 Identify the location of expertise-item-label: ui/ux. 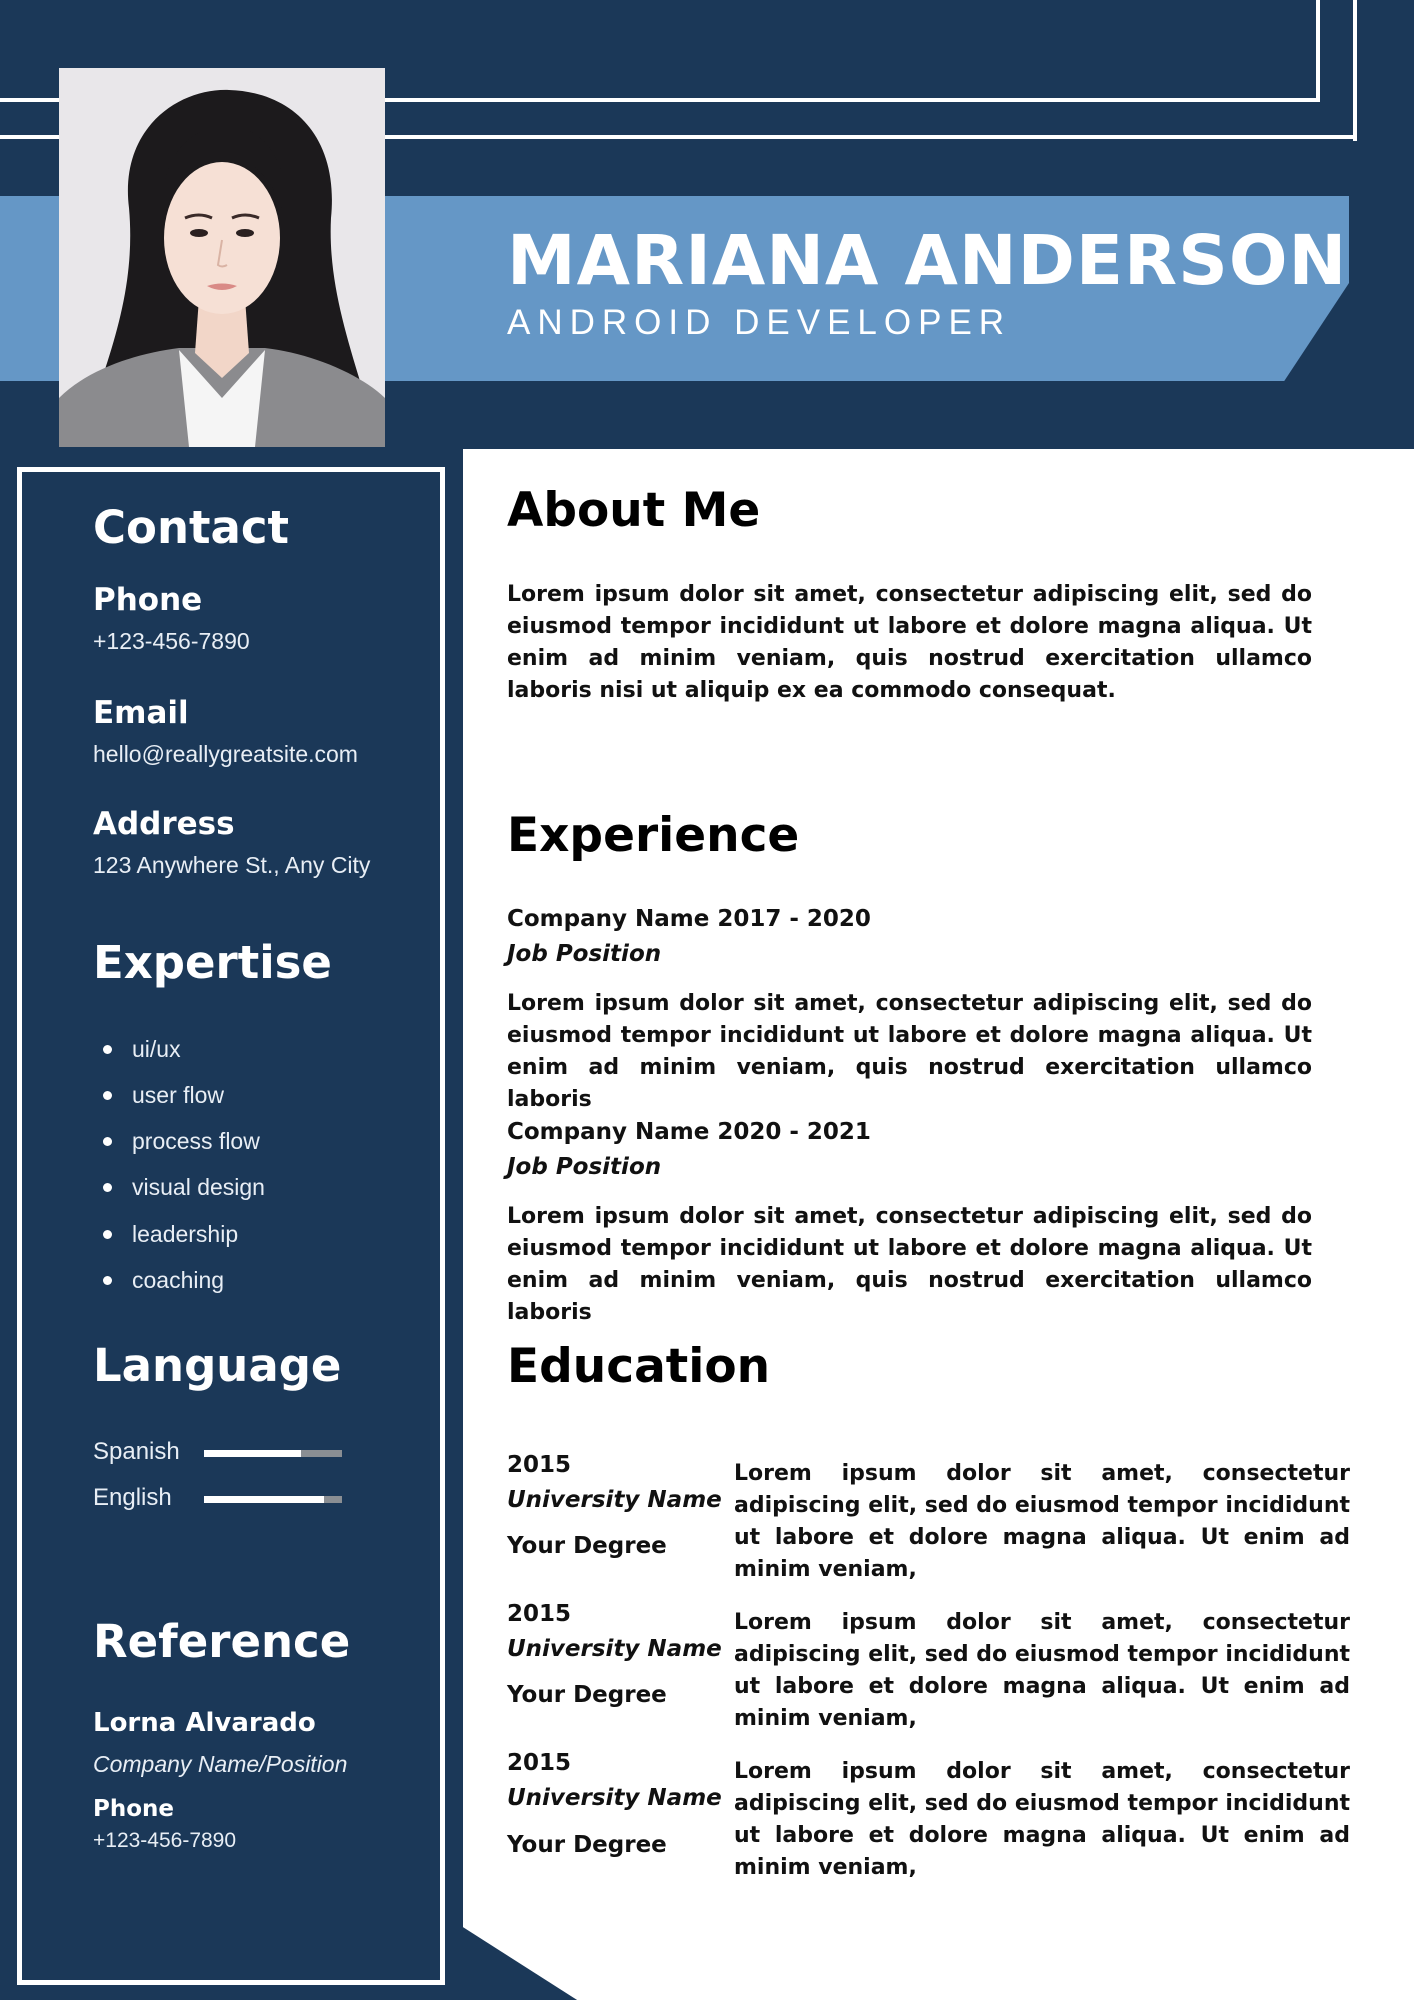
(156, 1049).